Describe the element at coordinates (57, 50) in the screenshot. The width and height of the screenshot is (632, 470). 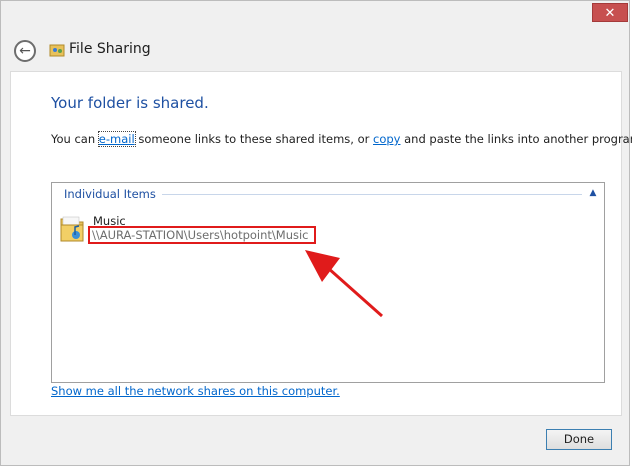
I see `file-sharing-icon` at that location.